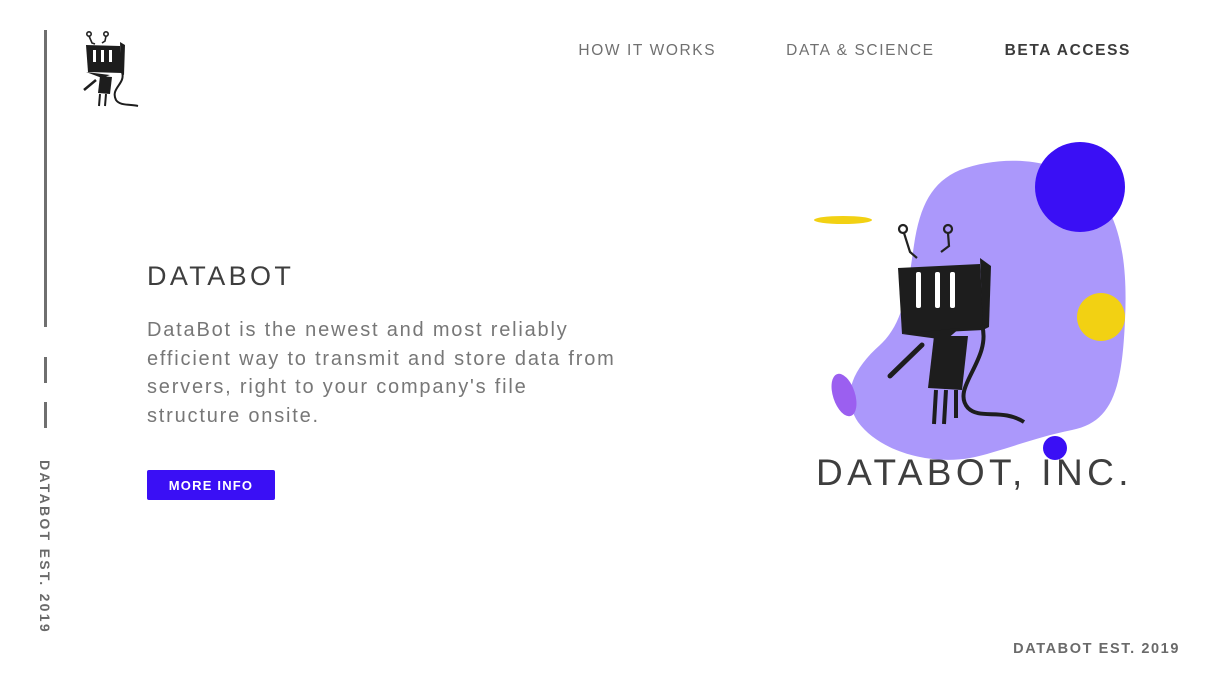 This screenshot has height=680, width=1206. Describe the element at coordinates (860, 51) in the screenshot. I see `nav-data-science: DATA & SCIENCE` at that location.